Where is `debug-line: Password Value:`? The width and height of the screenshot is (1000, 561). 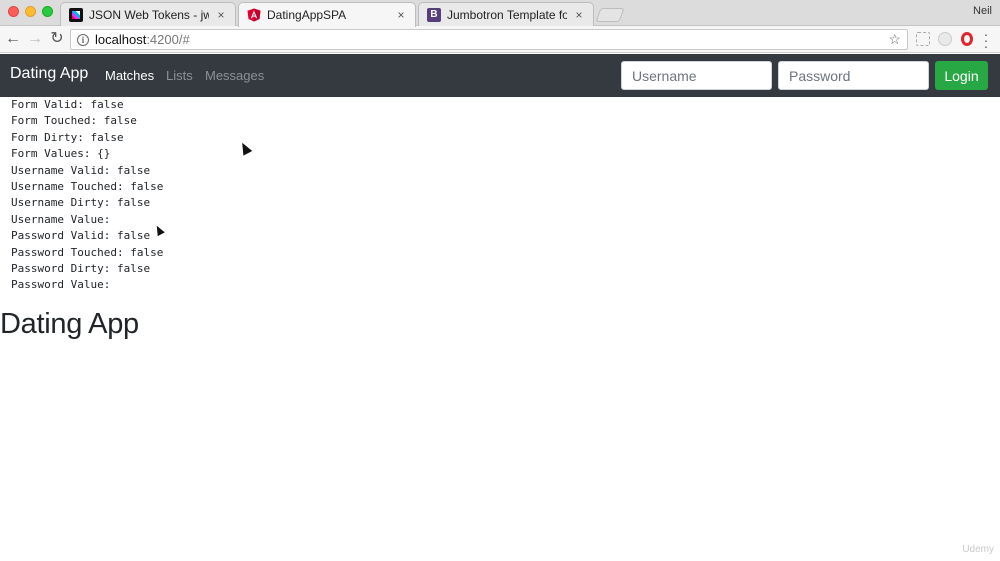
debug-line: Password Value: is located at coordinates (61, 285).